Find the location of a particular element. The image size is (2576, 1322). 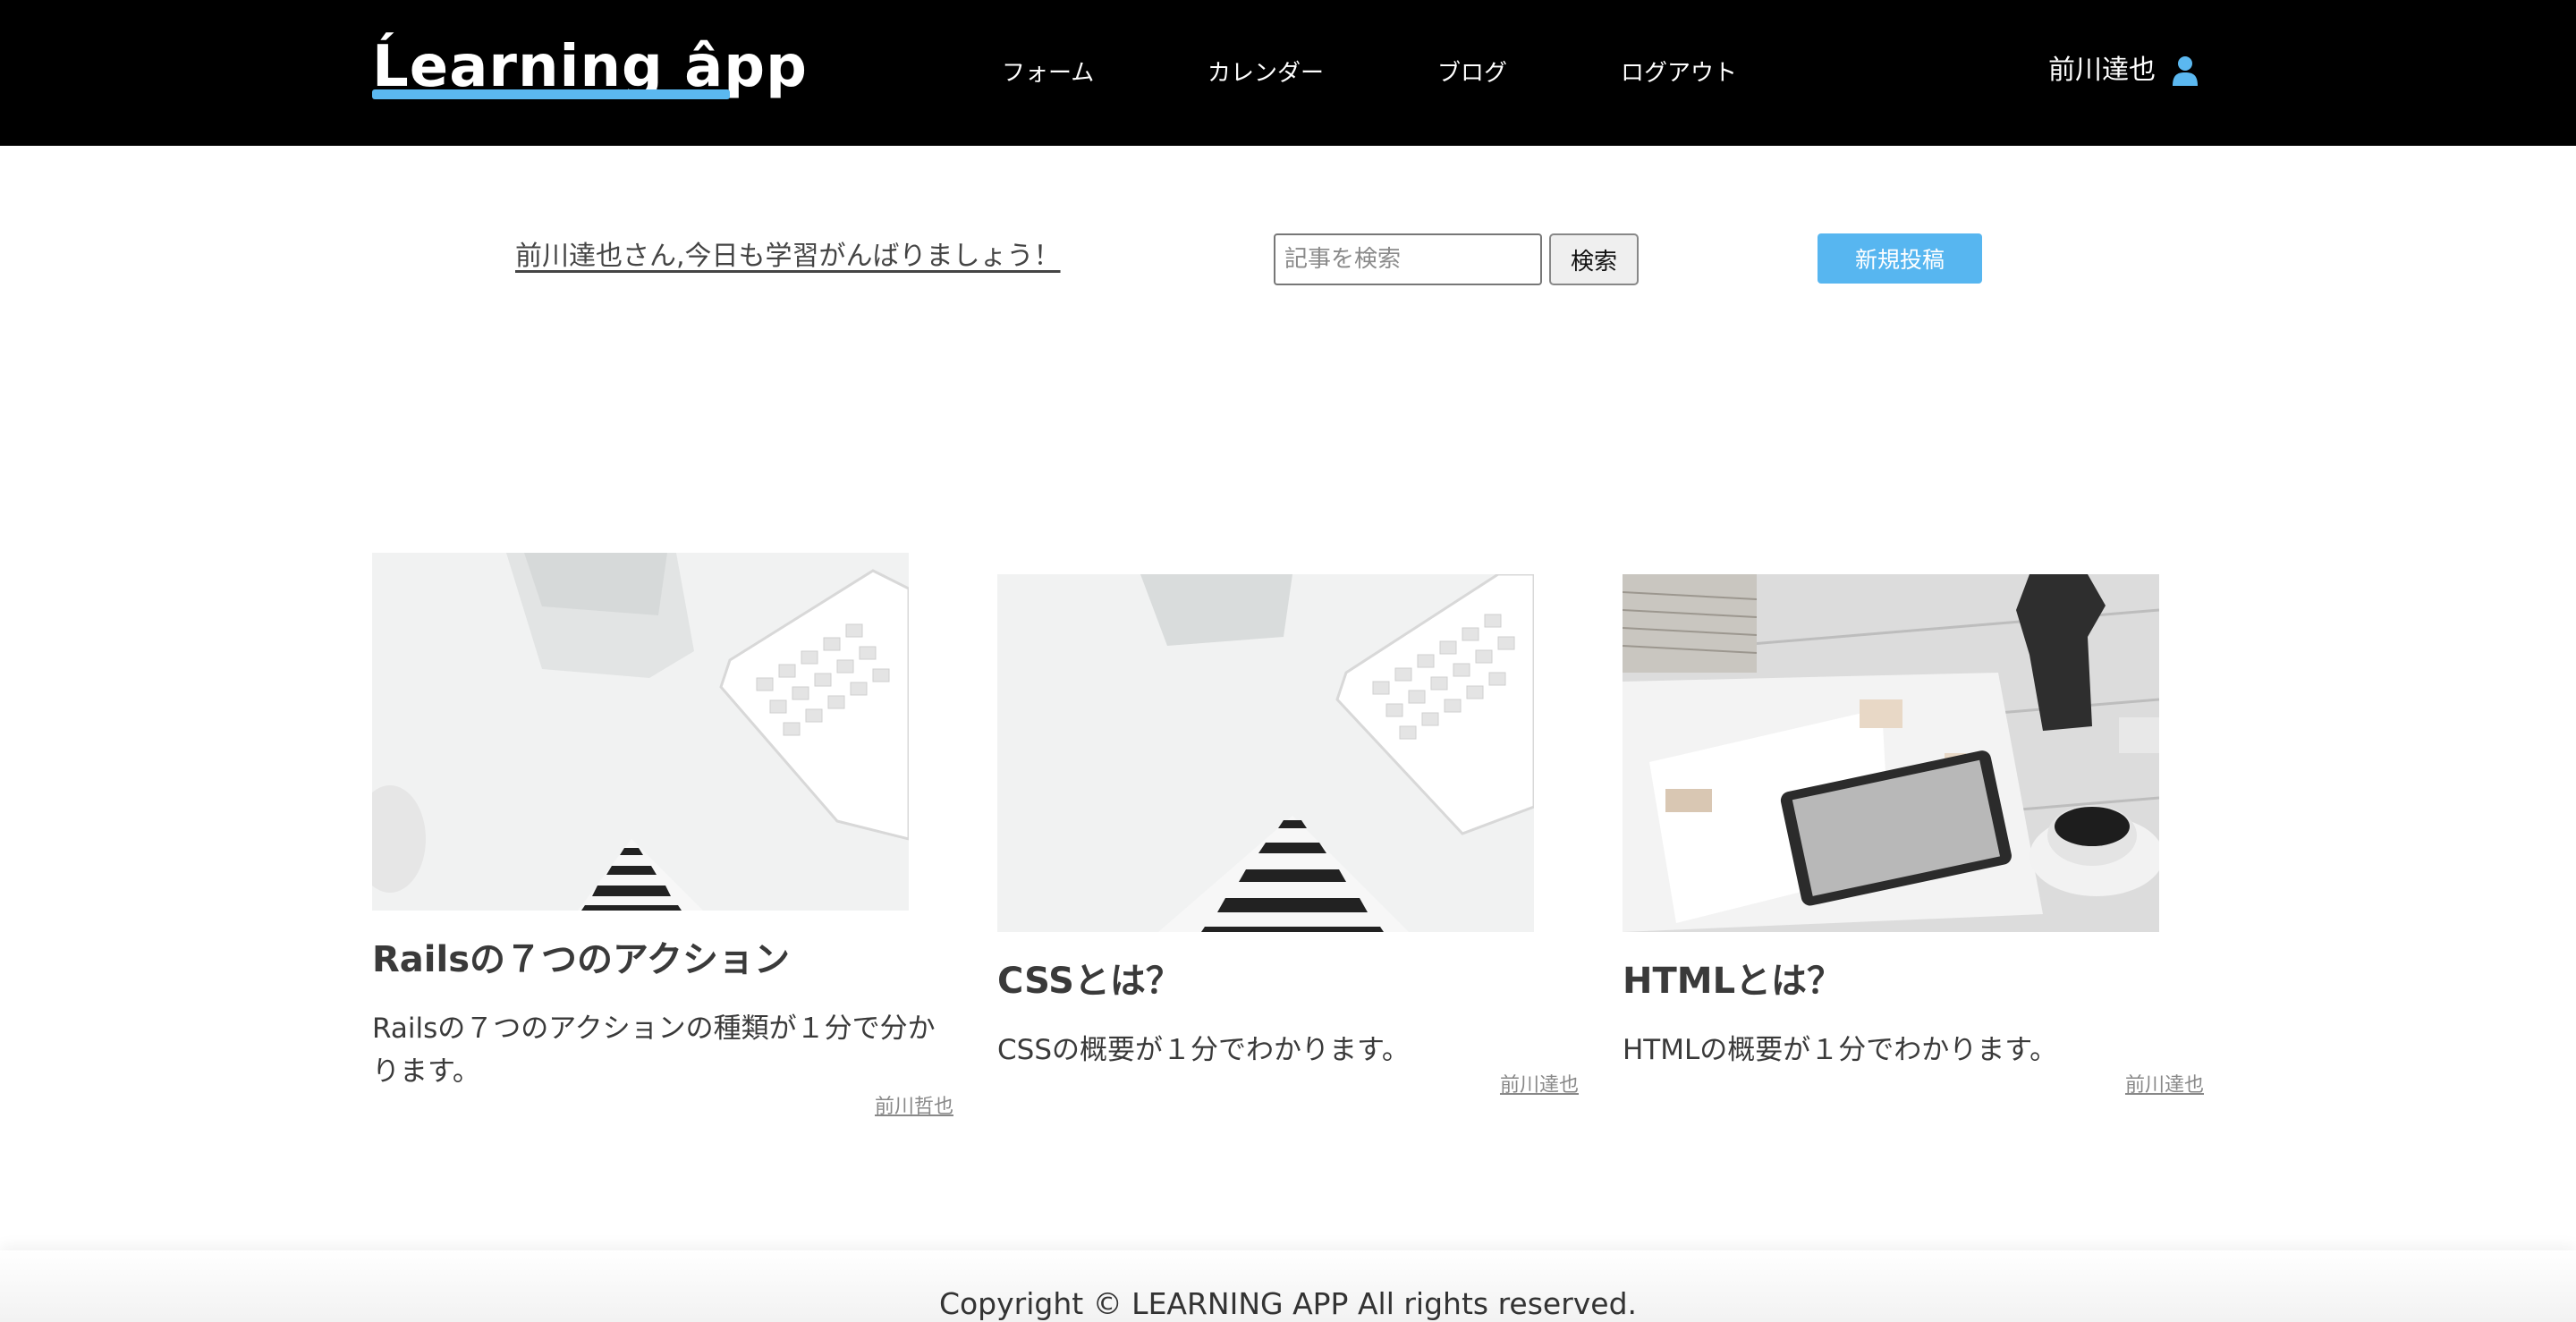

search-button: 検索 is located at coordinates (1594, 259).